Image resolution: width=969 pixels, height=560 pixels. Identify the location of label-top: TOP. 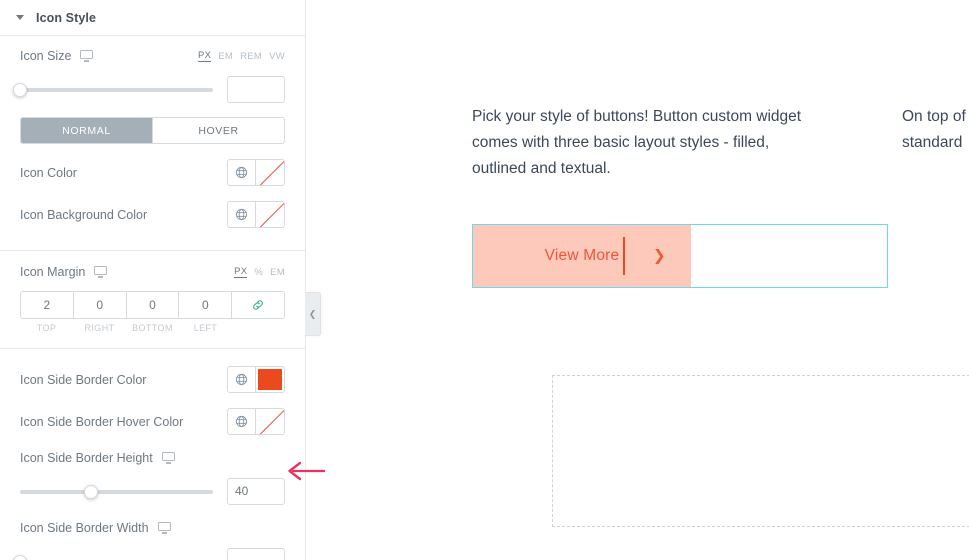
(46, 328).